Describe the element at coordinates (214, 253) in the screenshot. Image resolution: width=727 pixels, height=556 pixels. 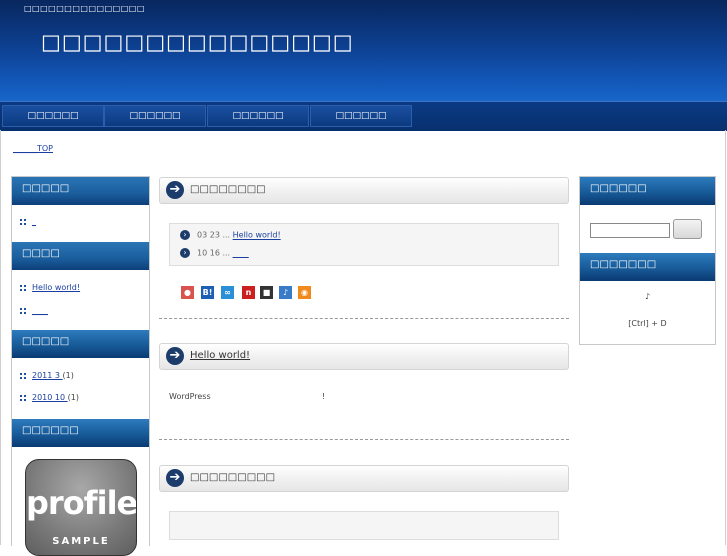
I see `recent-post-row: › 10 16 ... ____` at that location.